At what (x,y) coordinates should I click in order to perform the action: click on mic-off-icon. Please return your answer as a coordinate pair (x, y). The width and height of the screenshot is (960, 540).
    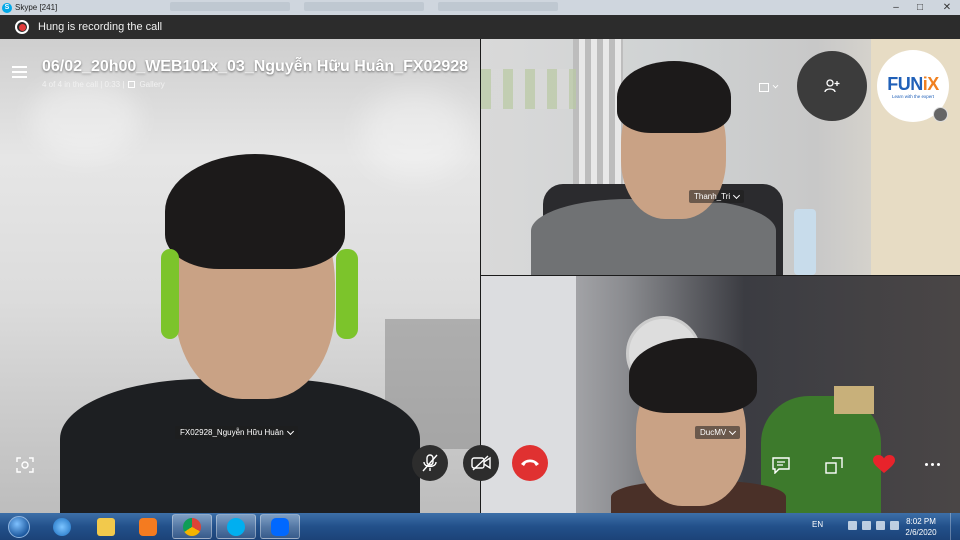
    Looking at the image, I should click on (430, 463).